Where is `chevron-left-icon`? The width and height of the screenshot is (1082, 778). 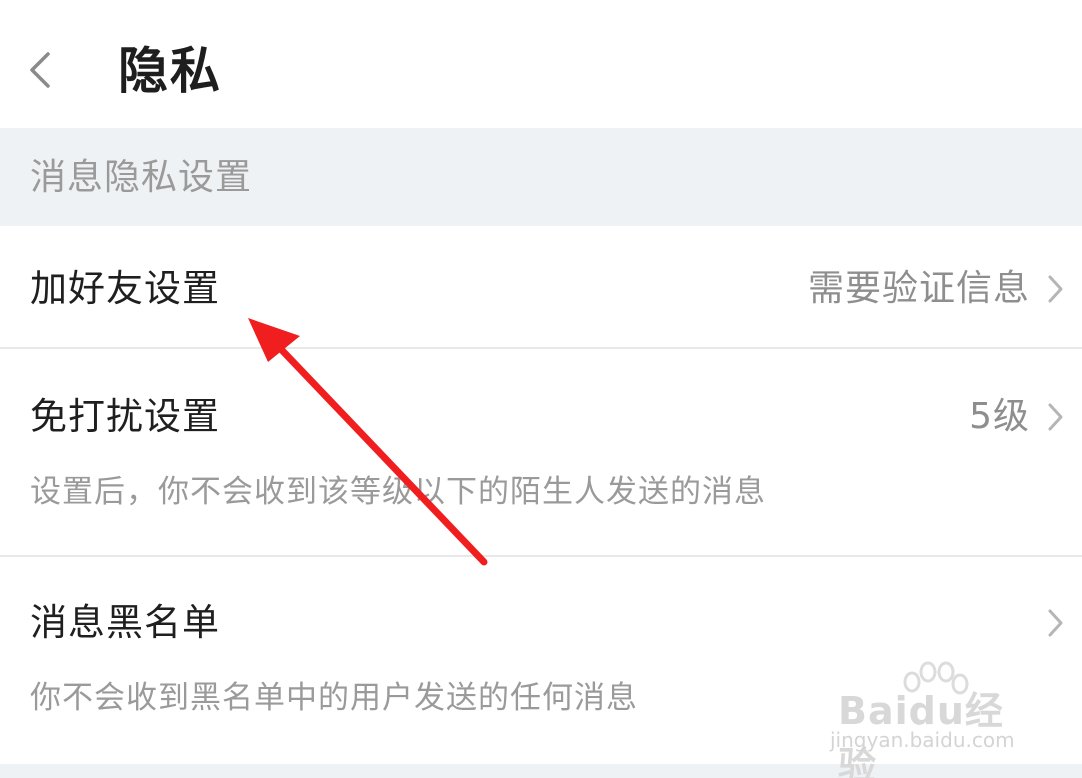
chevron-left-icon is located at coordinates (40, 70).